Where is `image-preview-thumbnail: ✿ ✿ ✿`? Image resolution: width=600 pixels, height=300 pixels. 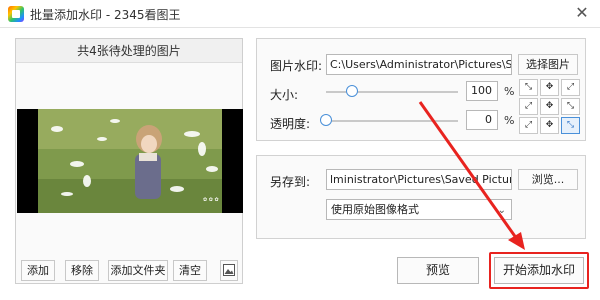
image-preview-thumbnail: ✿ ✿ ✿ is located at coordinates (130, 161).